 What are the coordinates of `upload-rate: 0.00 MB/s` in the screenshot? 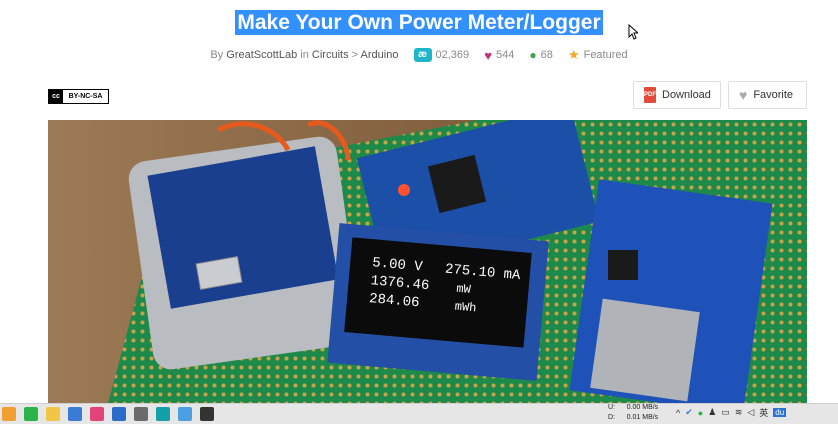 It's located at (642, 407).